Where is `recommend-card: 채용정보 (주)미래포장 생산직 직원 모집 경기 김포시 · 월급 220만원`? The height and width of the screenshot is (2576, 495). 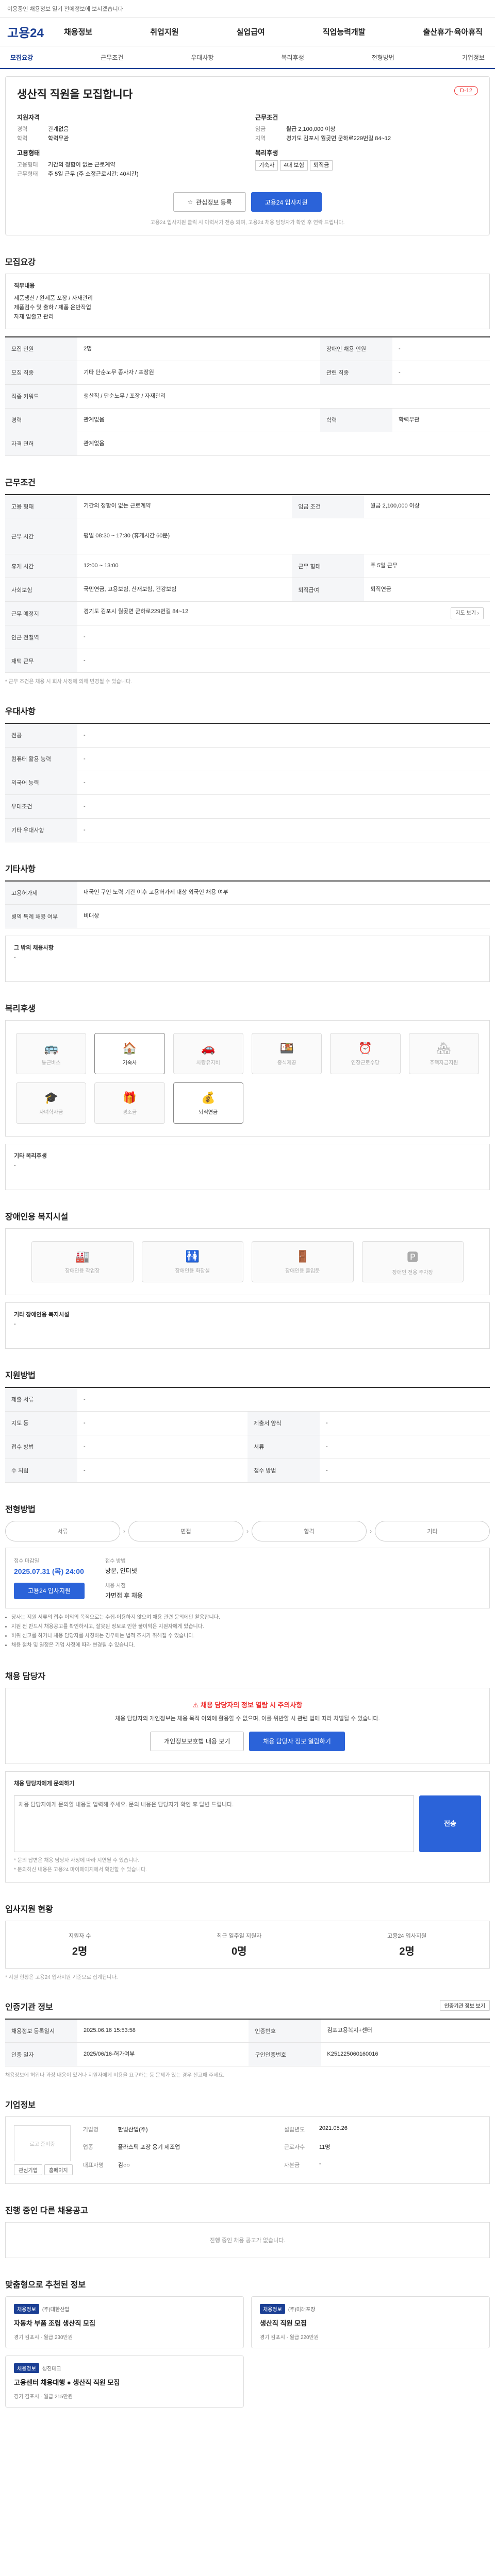
recommend-card: 채용정보 (주)미래포장 생산직 직원 모집 경기 김포시 · 월급 220만원 is located at coordinates (371, 2322).